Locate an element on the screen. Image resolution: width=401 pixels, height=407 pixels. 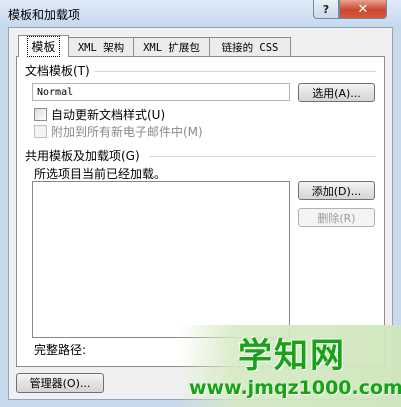
tab-label: XML 扩展包 is located at coordinates (171, 47).